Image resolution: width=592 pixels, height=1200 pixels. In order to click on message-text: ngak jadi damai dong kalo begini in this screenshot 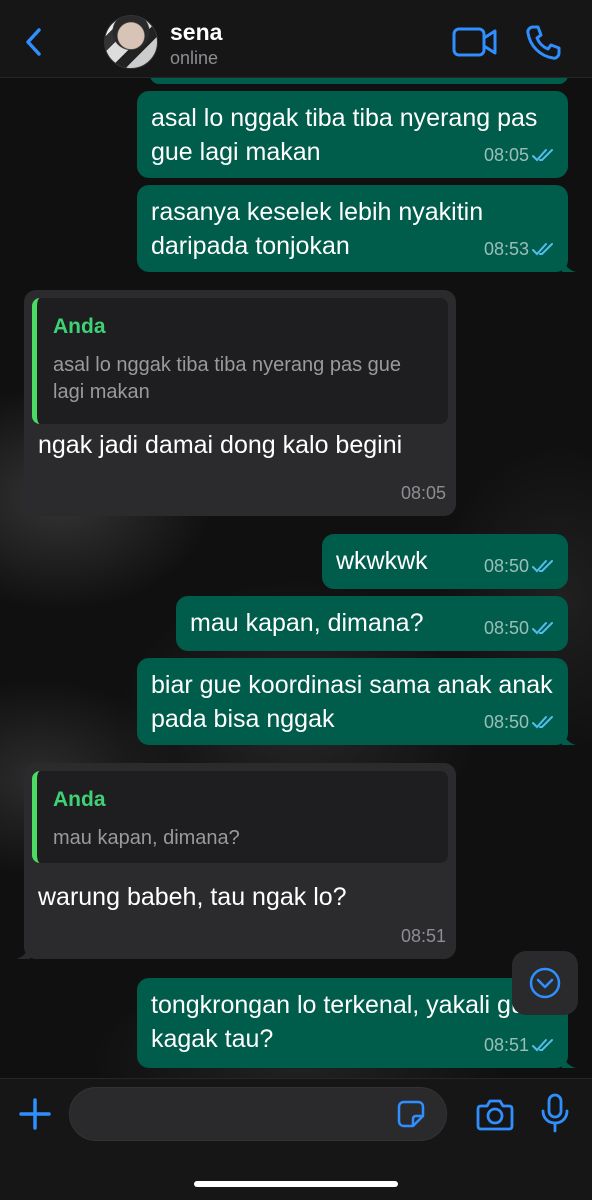, I will do `click(220, 445)`.